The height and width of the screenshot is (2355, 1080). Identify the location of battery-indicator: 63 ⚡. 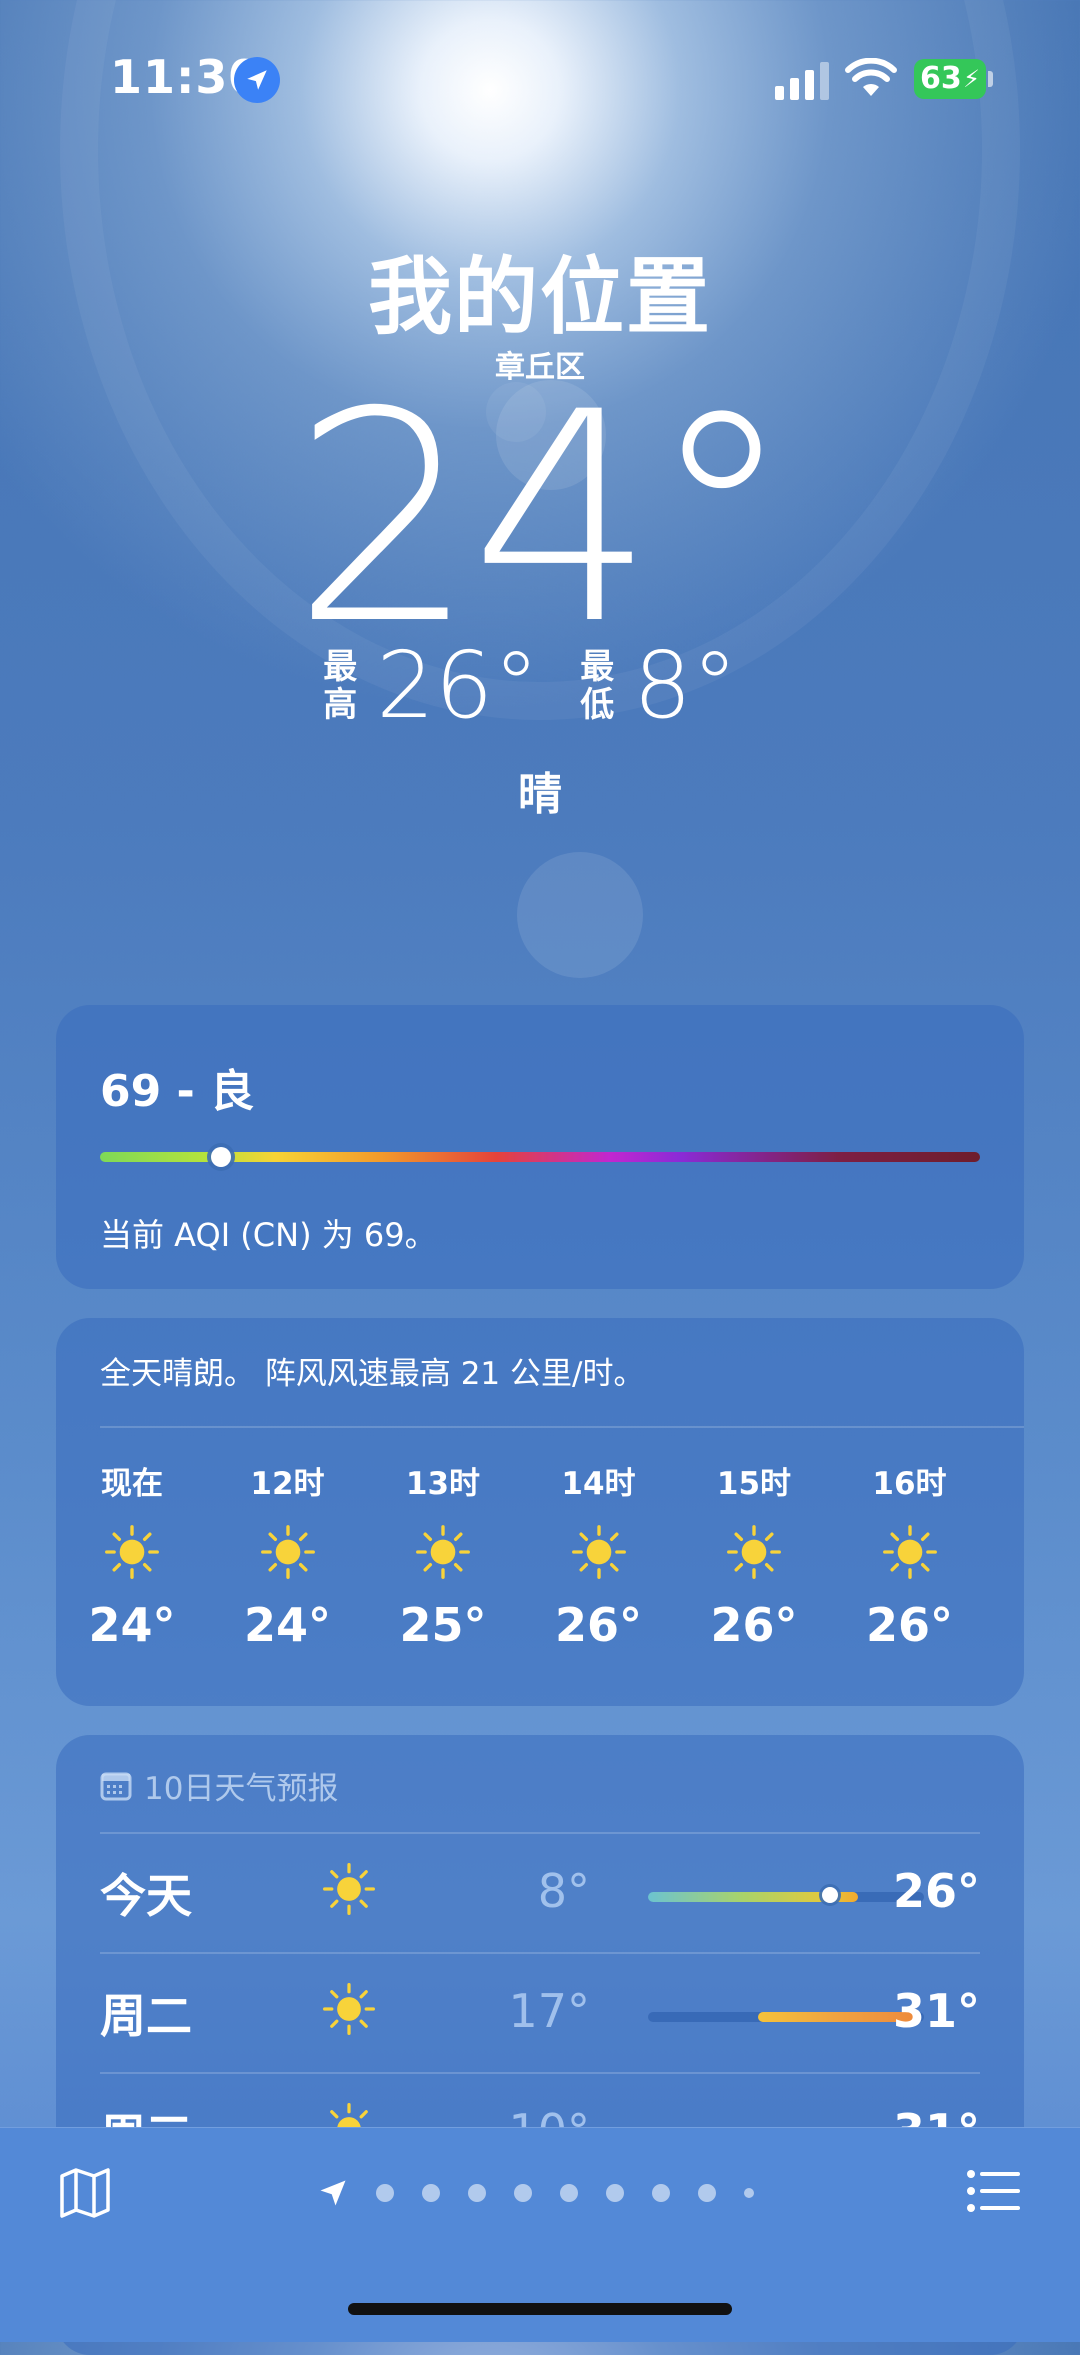
(950, 79).